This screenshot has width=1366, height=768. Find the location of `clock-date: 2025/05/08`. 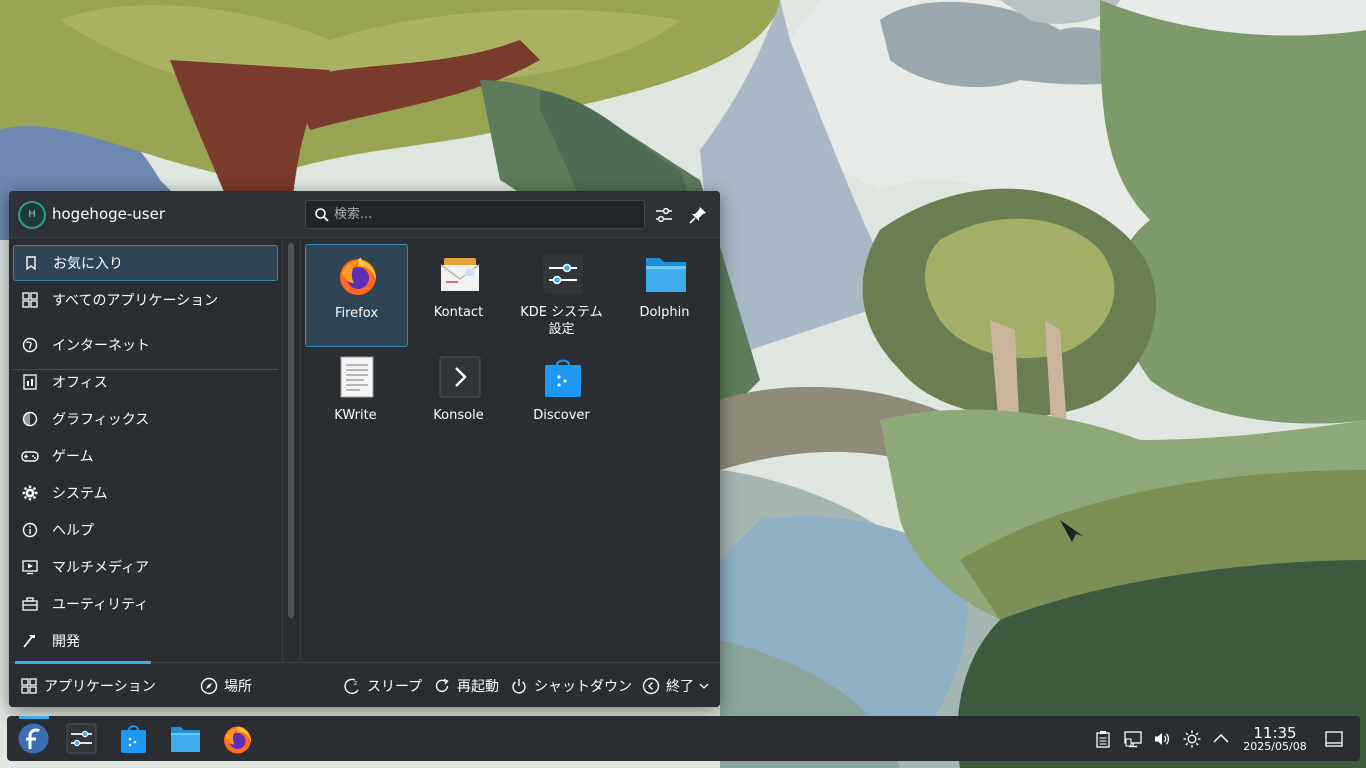

clock-date: 2025/05/08 is located at coordinates (1275, 746).